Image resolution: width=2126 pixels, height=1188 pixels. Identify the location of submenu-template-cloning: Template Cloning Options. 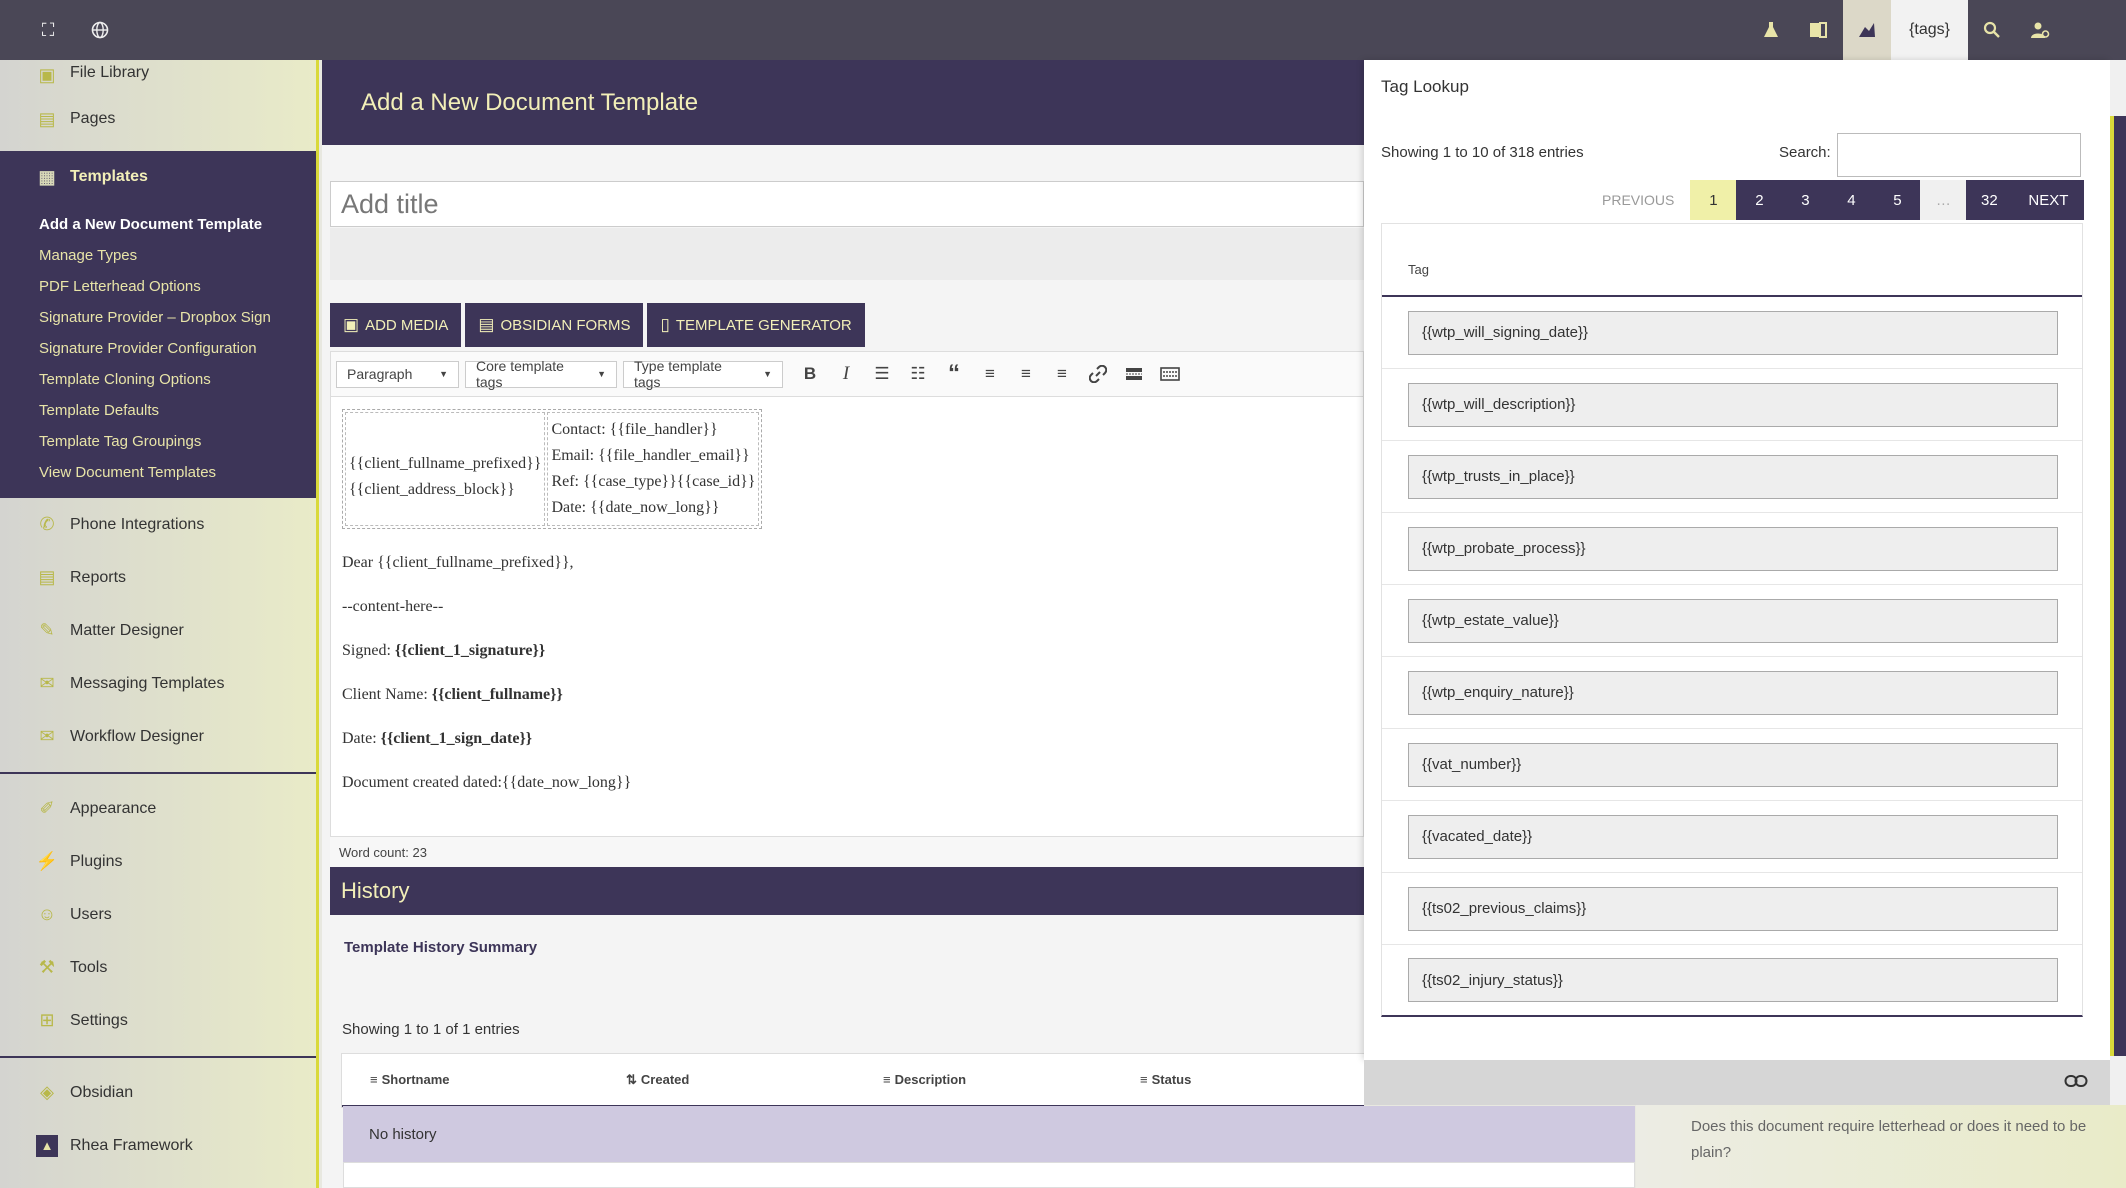
(158, 379).